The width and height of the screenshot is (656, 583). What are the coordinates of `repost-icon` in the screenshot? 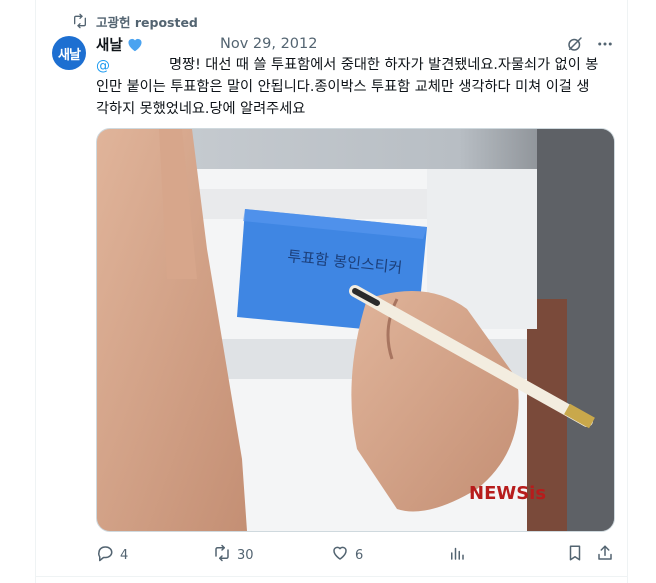 It's located at (80, 21).